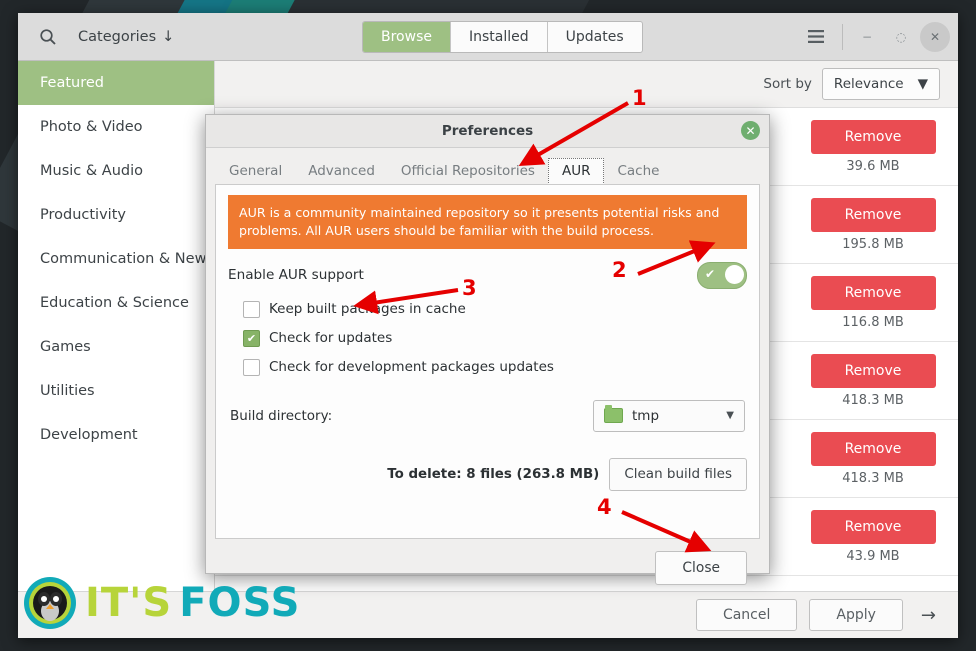 The height and width of the screenshot is (651, 976). I want to click on clean-build-files-button: Clean build files, so click(678, 474).